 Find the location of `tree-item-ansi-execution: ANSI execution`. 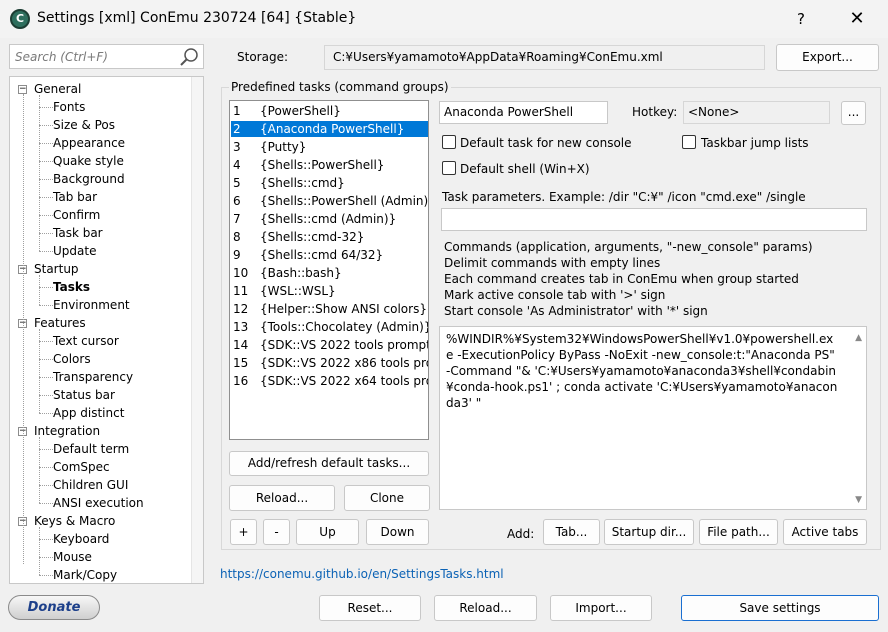

tree-item-ansi-execution: ANSI execution is located at coordinates (98, 503).